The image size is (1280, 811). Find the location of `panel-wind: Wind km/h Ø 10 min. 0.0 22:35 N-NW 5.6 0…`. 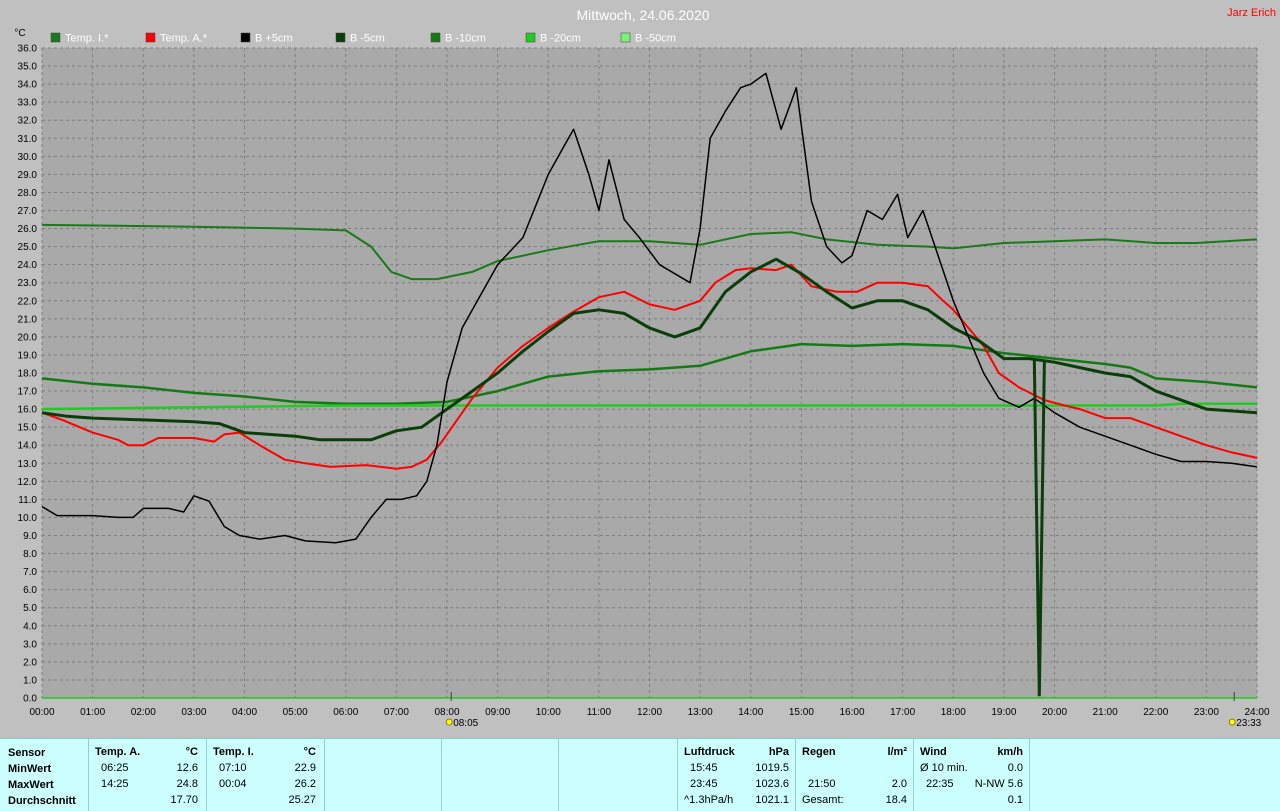

panel-wind: Wind km/h Ø 10 min. 0.0 22:35 N-NW 5.6 0… is located at coordinates (972, 775).